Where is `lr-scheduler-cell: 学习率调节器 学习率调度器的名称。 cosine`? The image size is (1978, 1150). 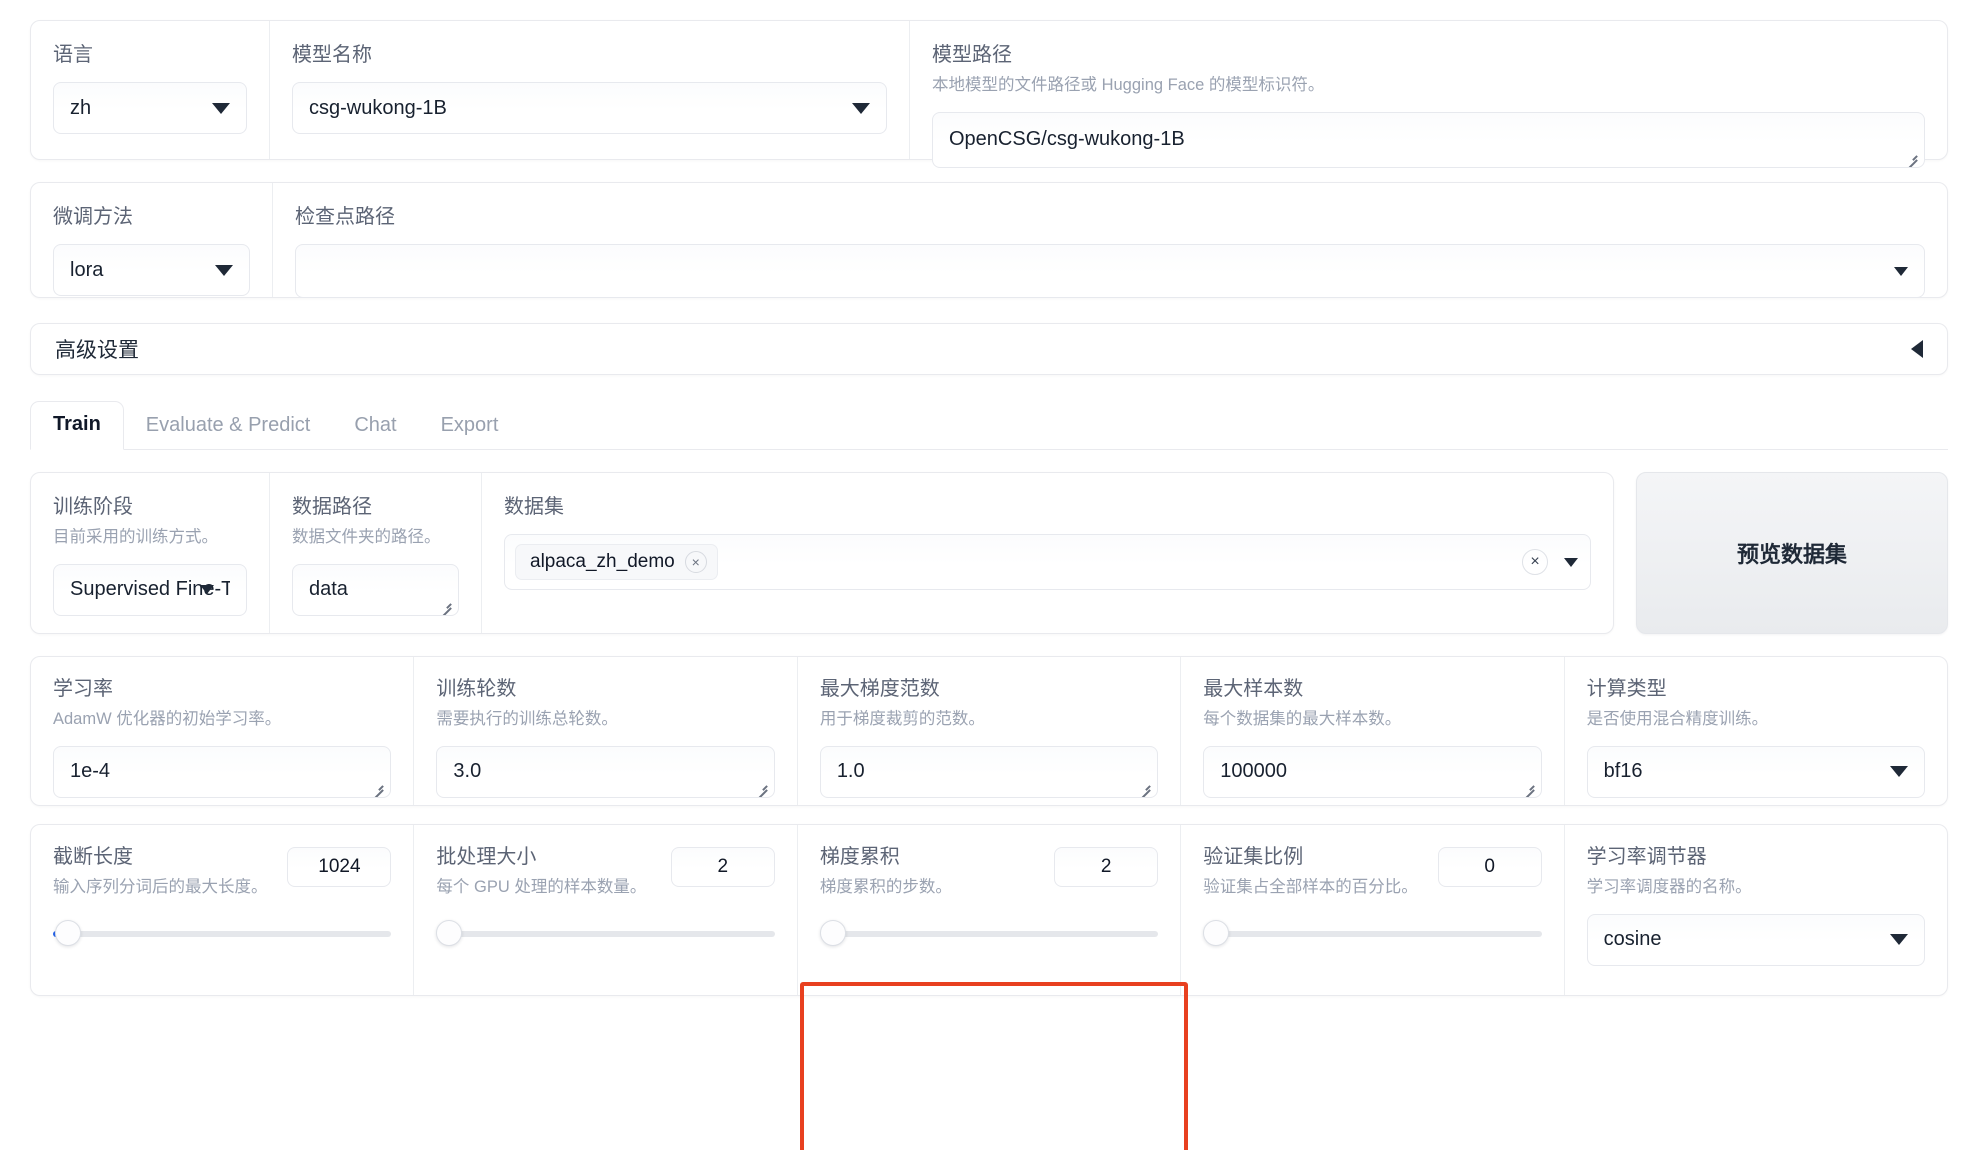
lr-scheduler-cell: 学习率调节器 学习率调度器的名称。 cosine is located at coordinates (1755, 910).